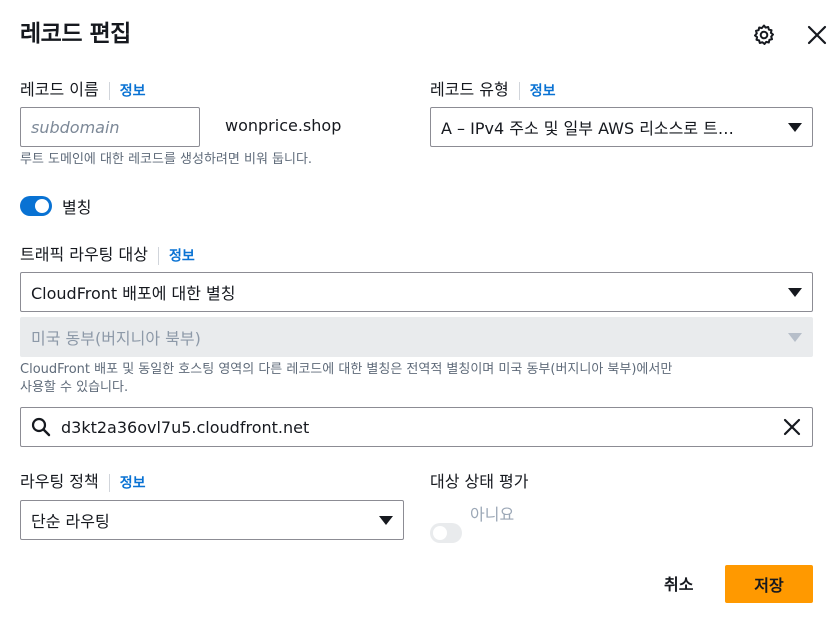 The height and width of the screenshot is (633, 837). Describe the element at coordinates (59, 481) in the screenshot. I see `routing-policy-label: 라우팅 정책` at that location.